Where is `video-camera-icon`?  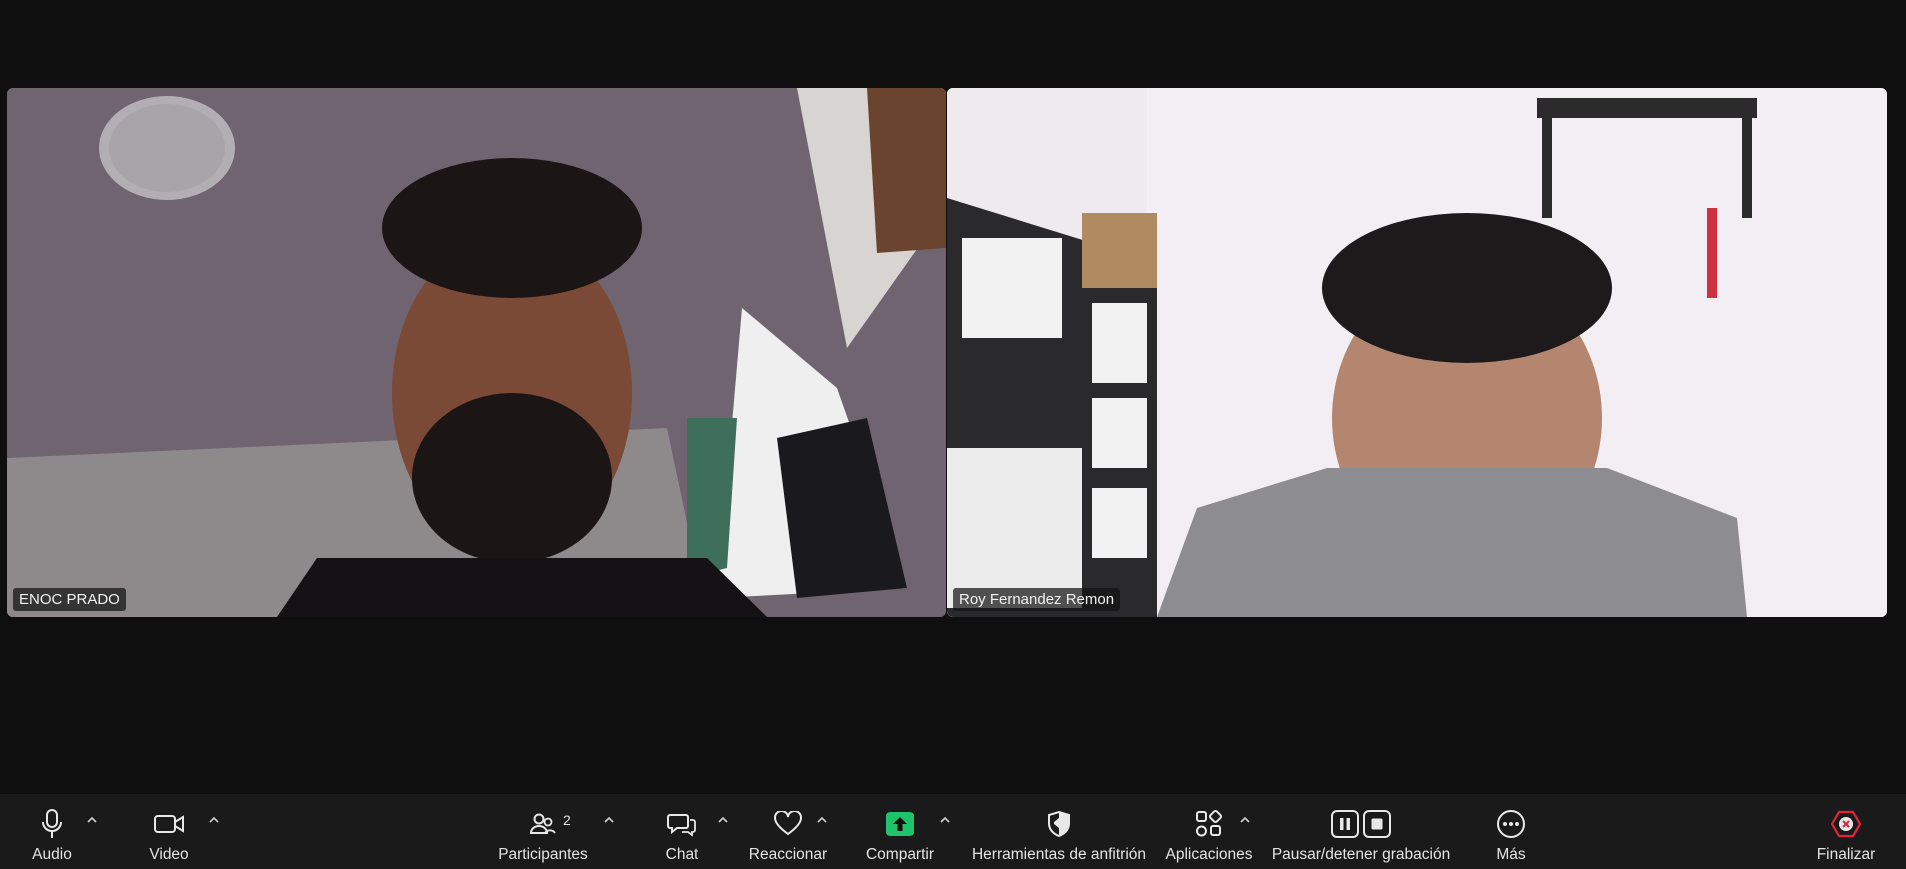
video-camera-icon is located at coordinates (169, 824).